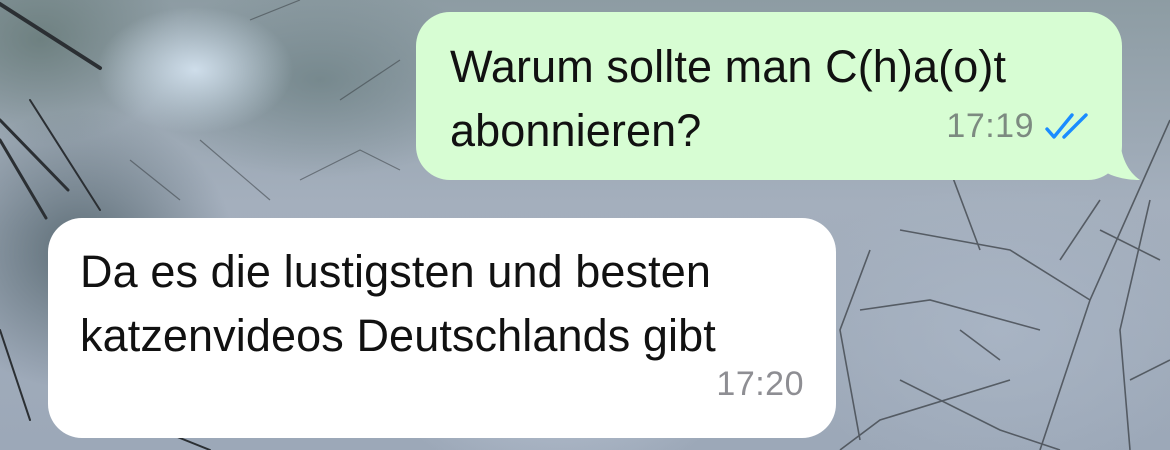  I want to click on outgoing-bubble-tail, so click(1118, 158).